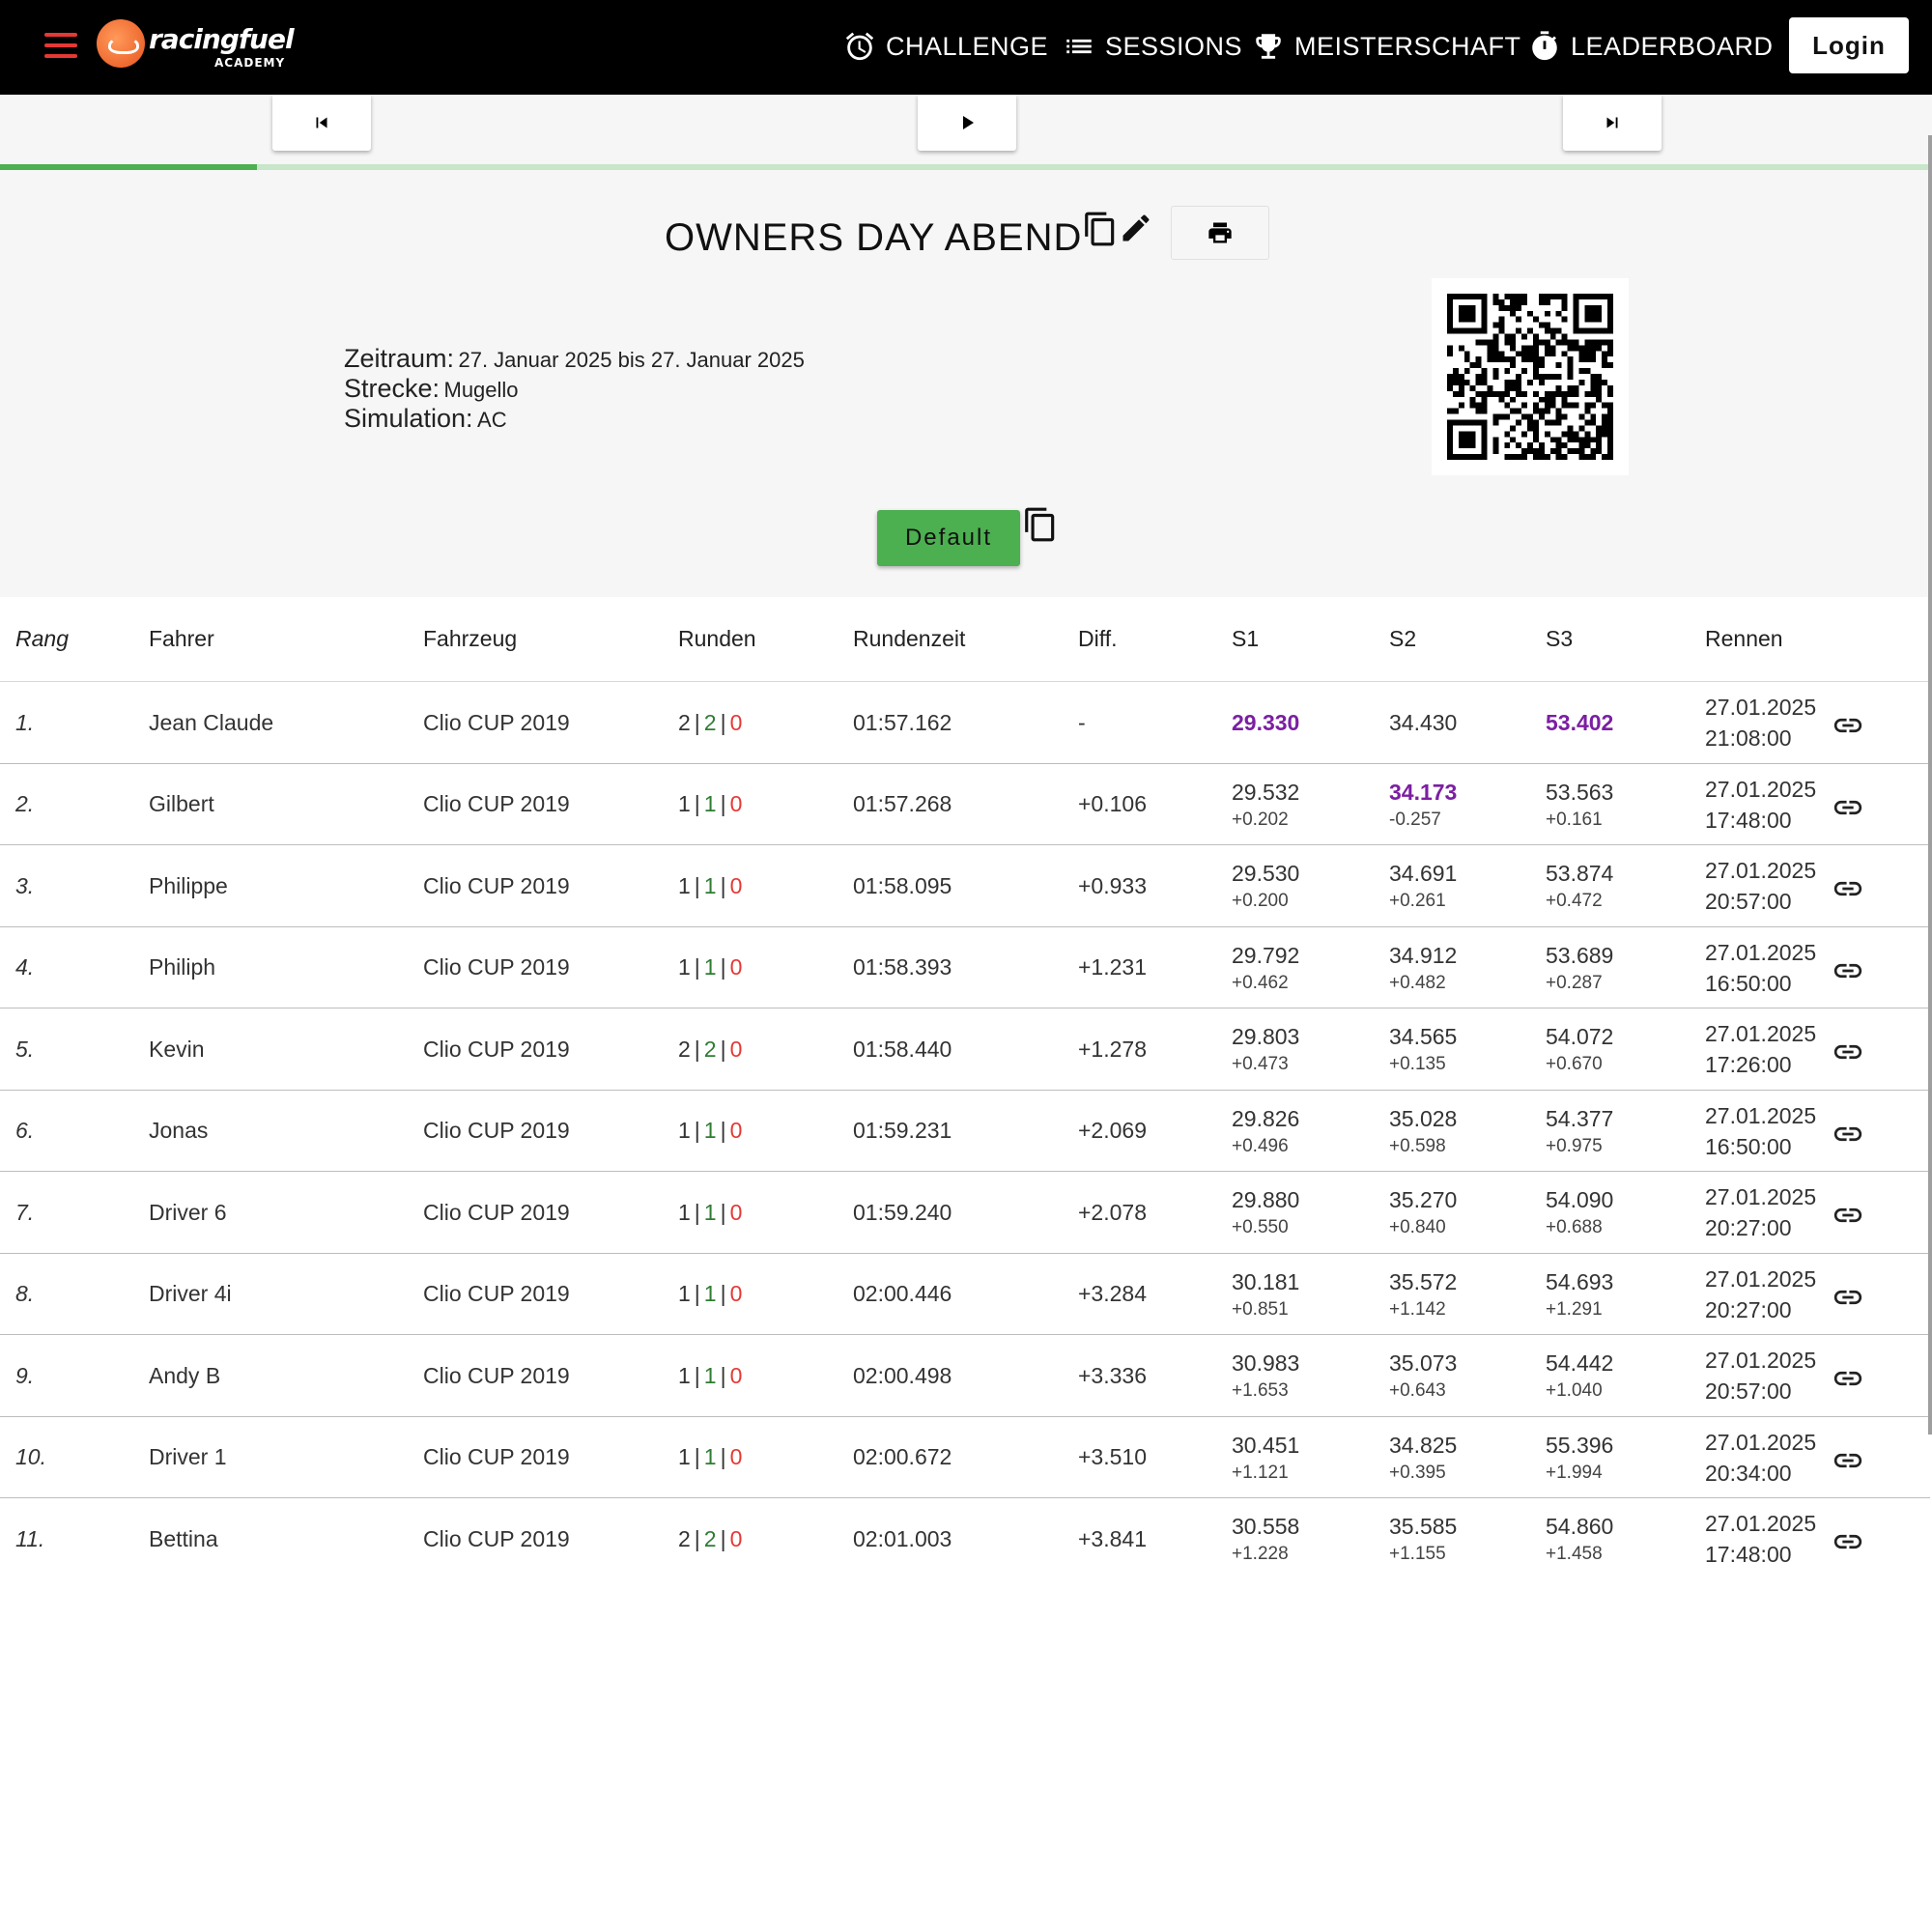  What do you see at coordinates (1579, 722) in the screenshot?
I see `s3-cell: 53.402` at bounding box center [1579, 722].